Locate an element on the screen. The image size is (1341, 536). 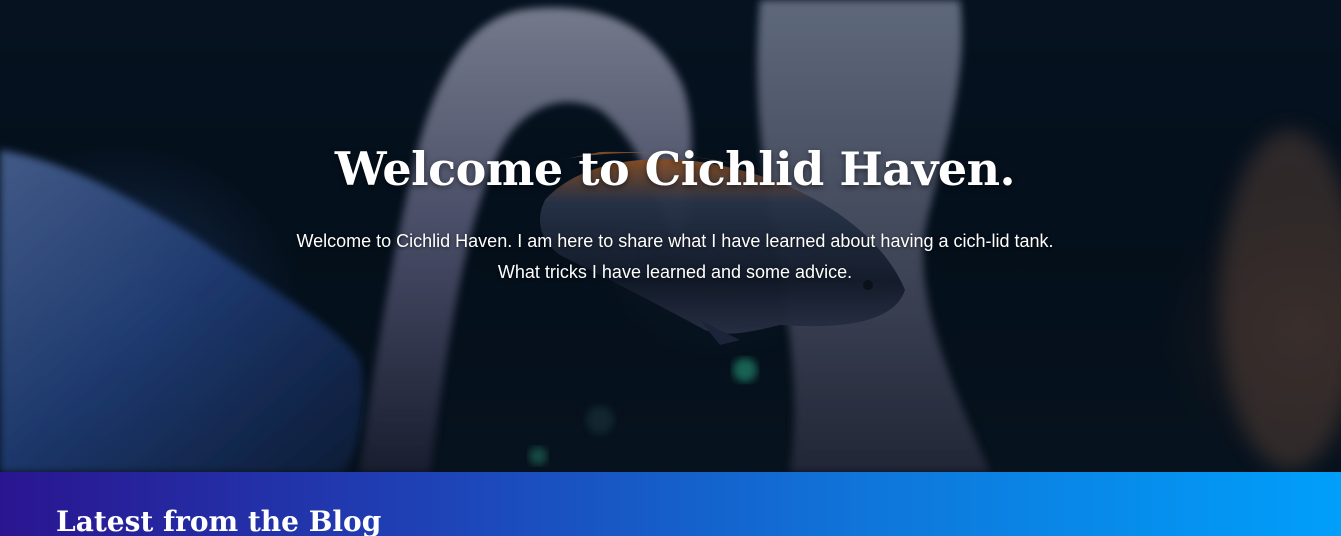
blog-heading: Latest from the Blog is located at coordinates (219, 520).